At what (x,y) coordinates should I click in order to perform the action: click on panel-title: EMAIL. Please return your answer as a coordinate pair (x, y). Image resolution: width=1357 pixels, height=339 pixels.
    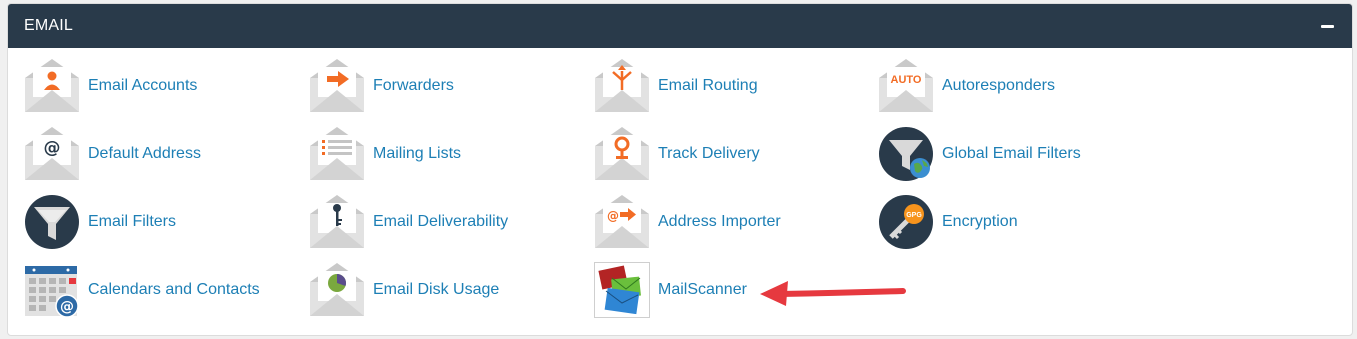
    Looking at the image, I should click on (49, 25).